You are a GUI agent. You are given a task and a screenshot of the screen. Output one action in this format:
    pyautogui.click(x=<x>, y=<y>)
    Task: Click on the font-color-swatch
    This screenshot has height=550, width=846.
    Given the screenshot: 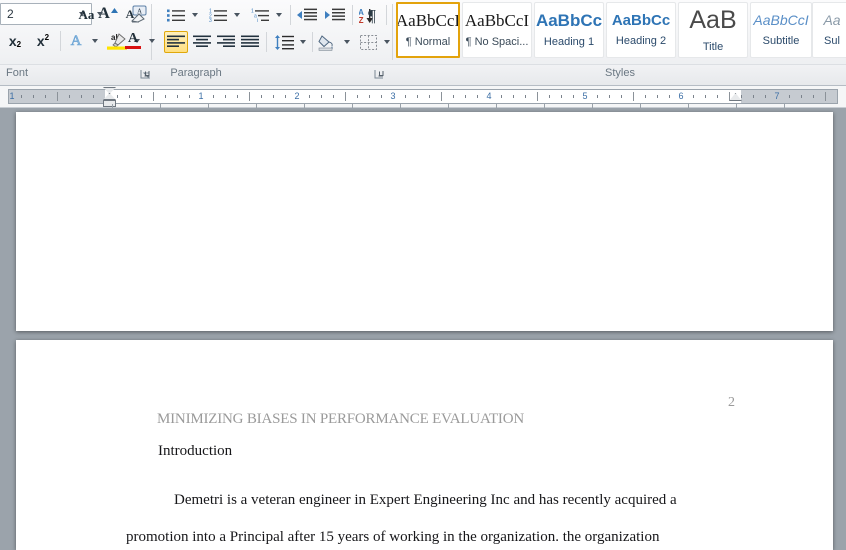 What is the action you would take?
    pyautogui.click(x=133, y=47)
    